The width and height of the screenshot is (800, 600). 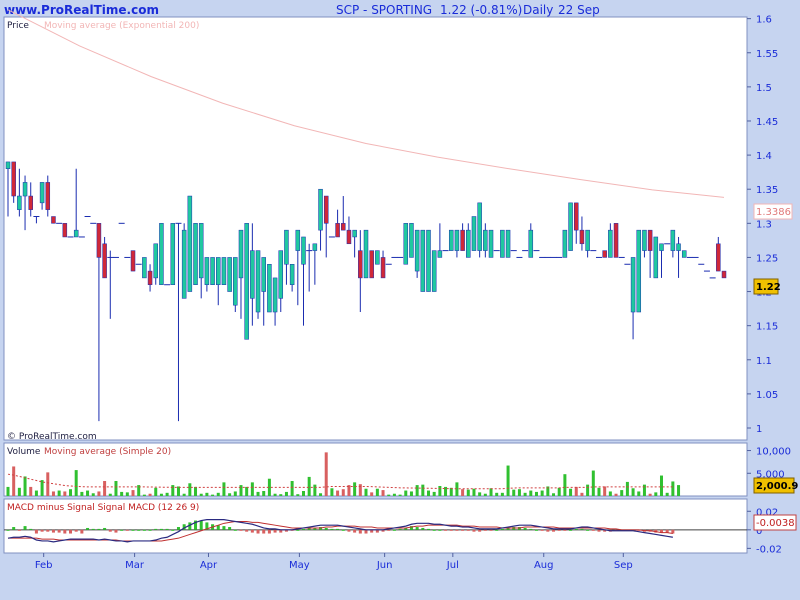 What do you see at coordinates (81, 10) in the screenshot?
I see `site-link: www.ProRealTime.com` at bounding box center [81, 10].